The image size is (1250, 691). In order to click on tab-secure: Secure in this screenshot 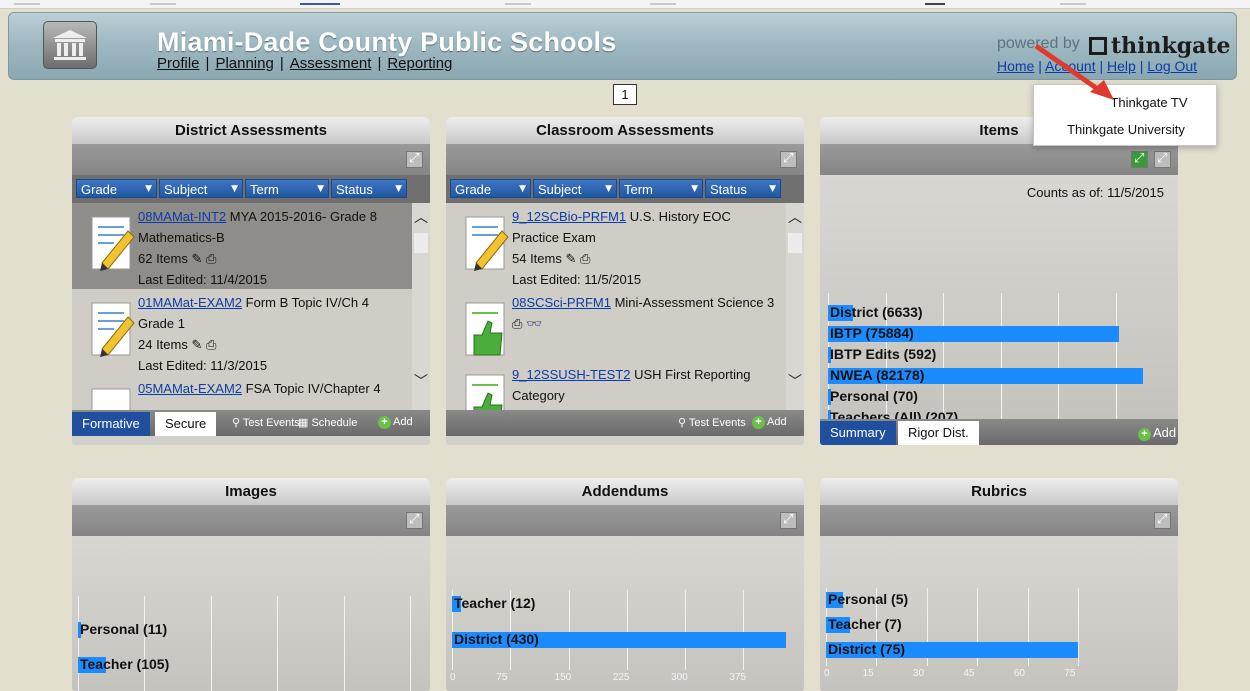, I will do `click(186, 424)`.